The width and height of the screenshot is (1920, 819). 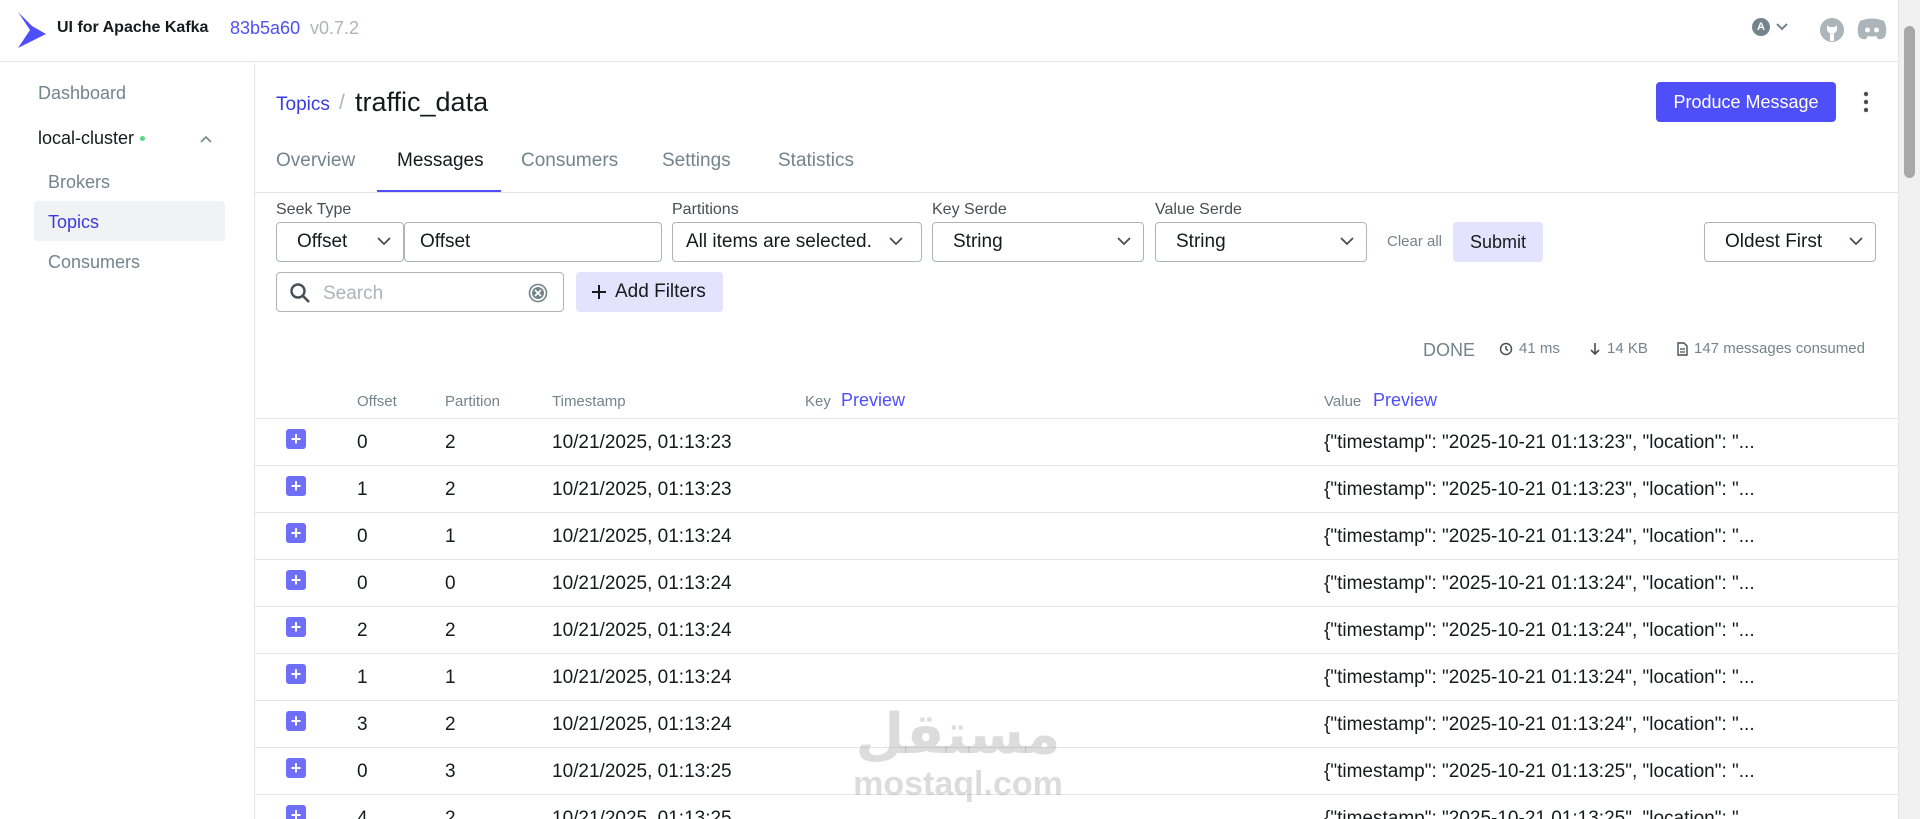 I want to click on discord-icon, so click(x=1872, y=29).